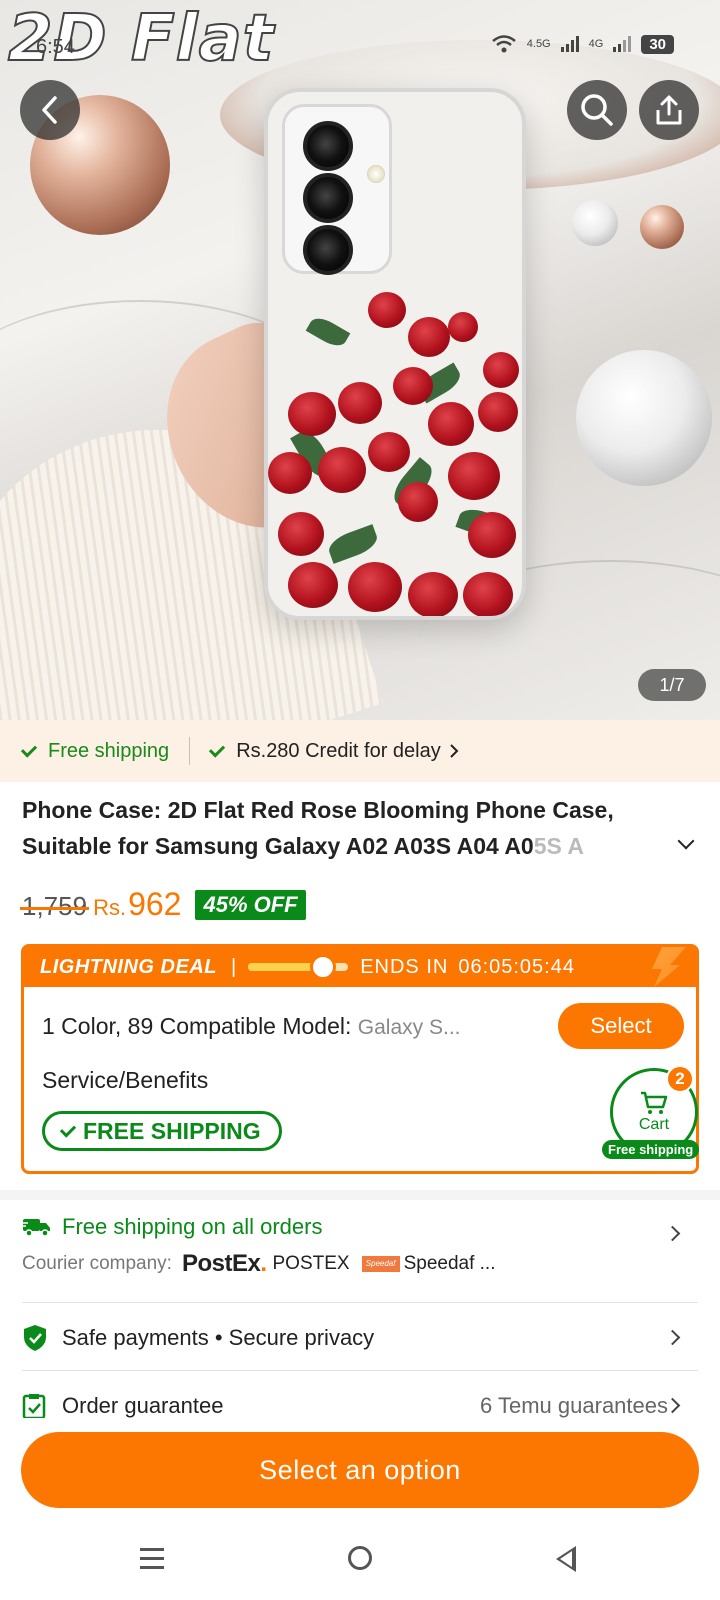  Describe the element at coordinates (311, 1263) in the screenshot. I see `courier-postex: POSTEX` at that location.